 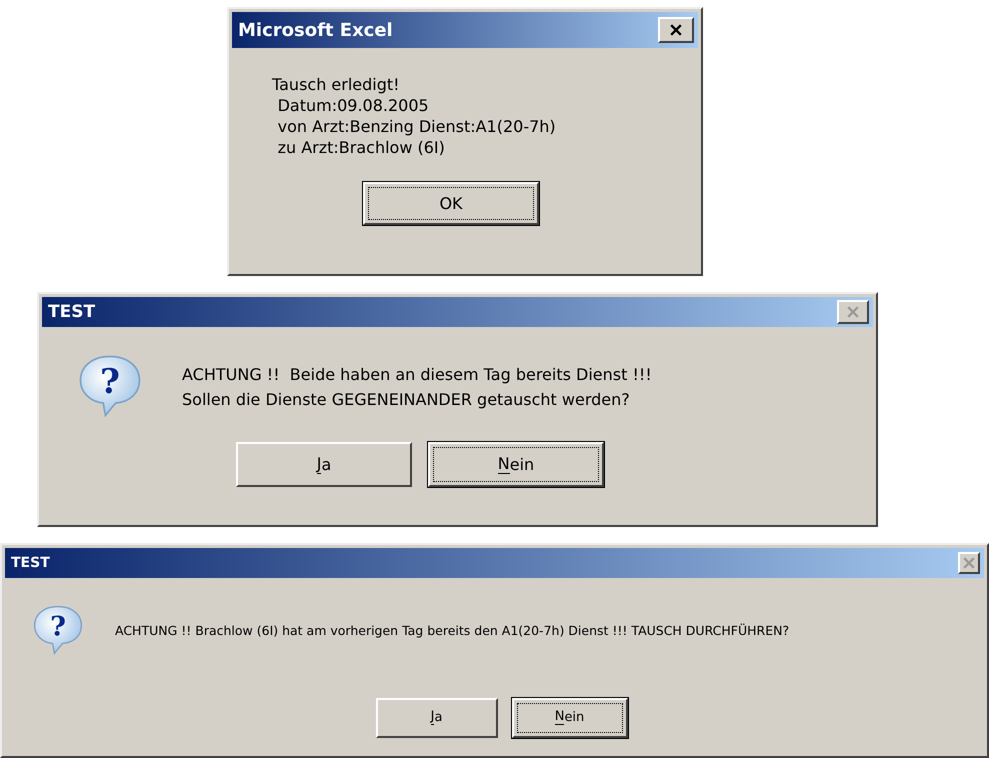 What do you see at coordinates (361, 147) in the screenshot?
I see `message-text: zu Arzt:Brachlow (6I)` at bounding box center [361, 147].